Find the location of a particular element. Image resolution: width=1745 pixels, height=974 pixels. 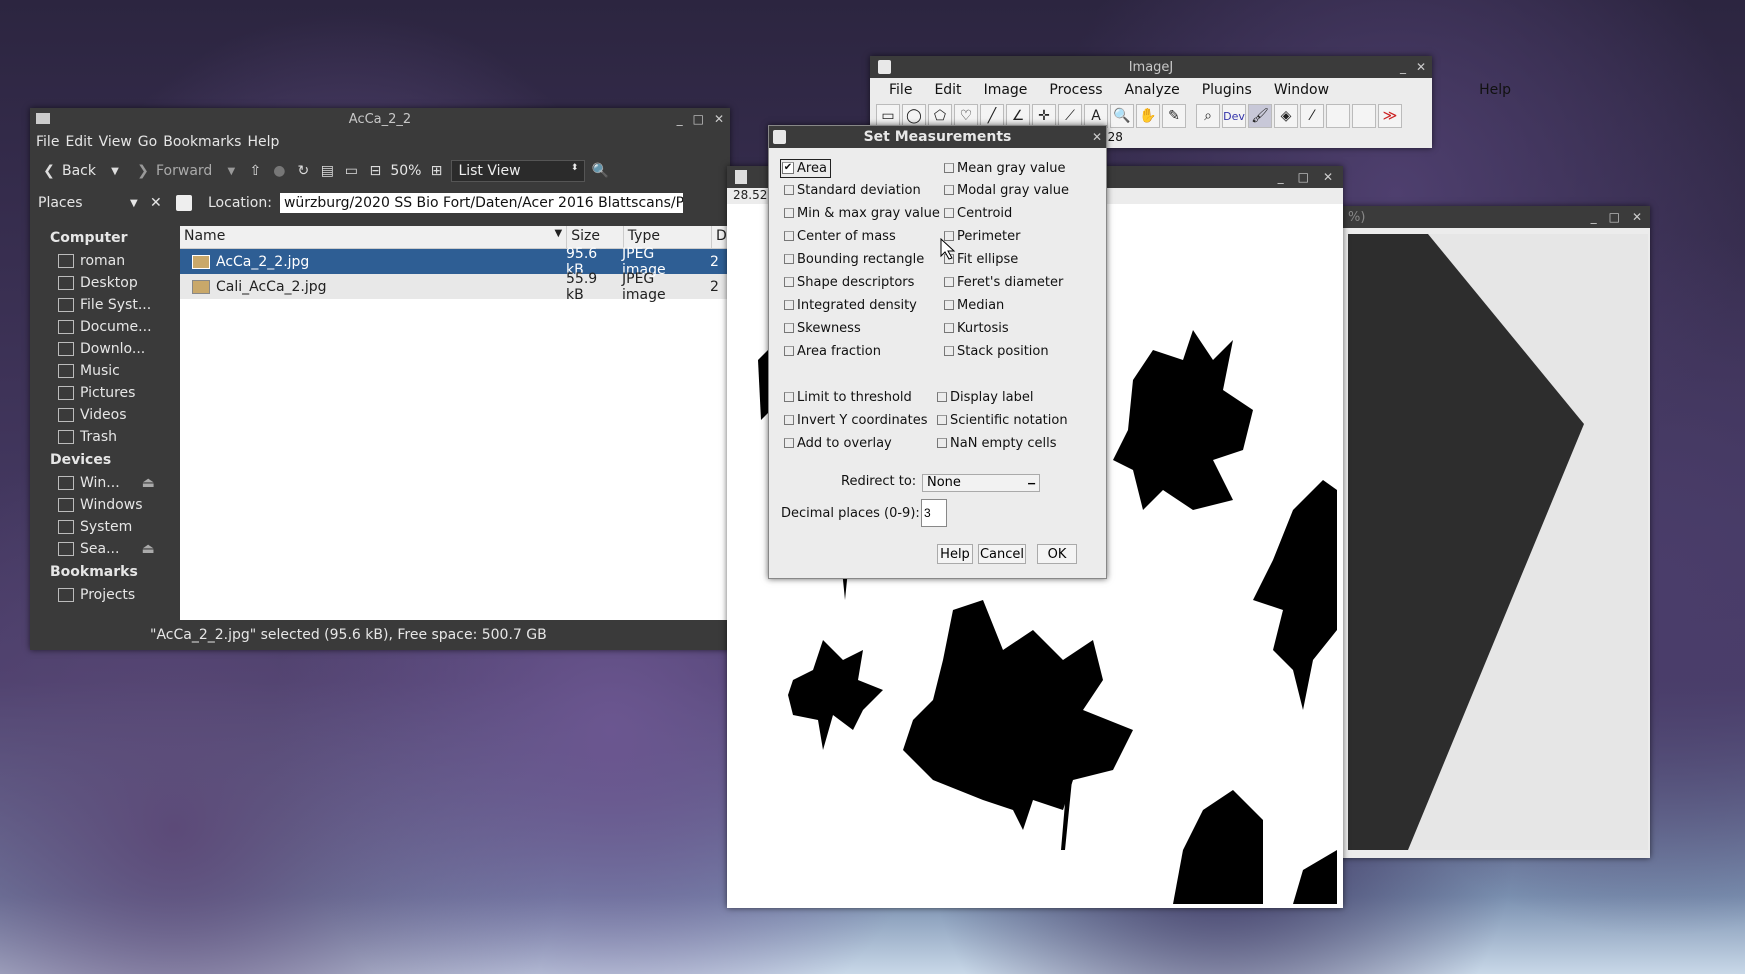

menu-window: Window is located at coordinates (1301, 90).